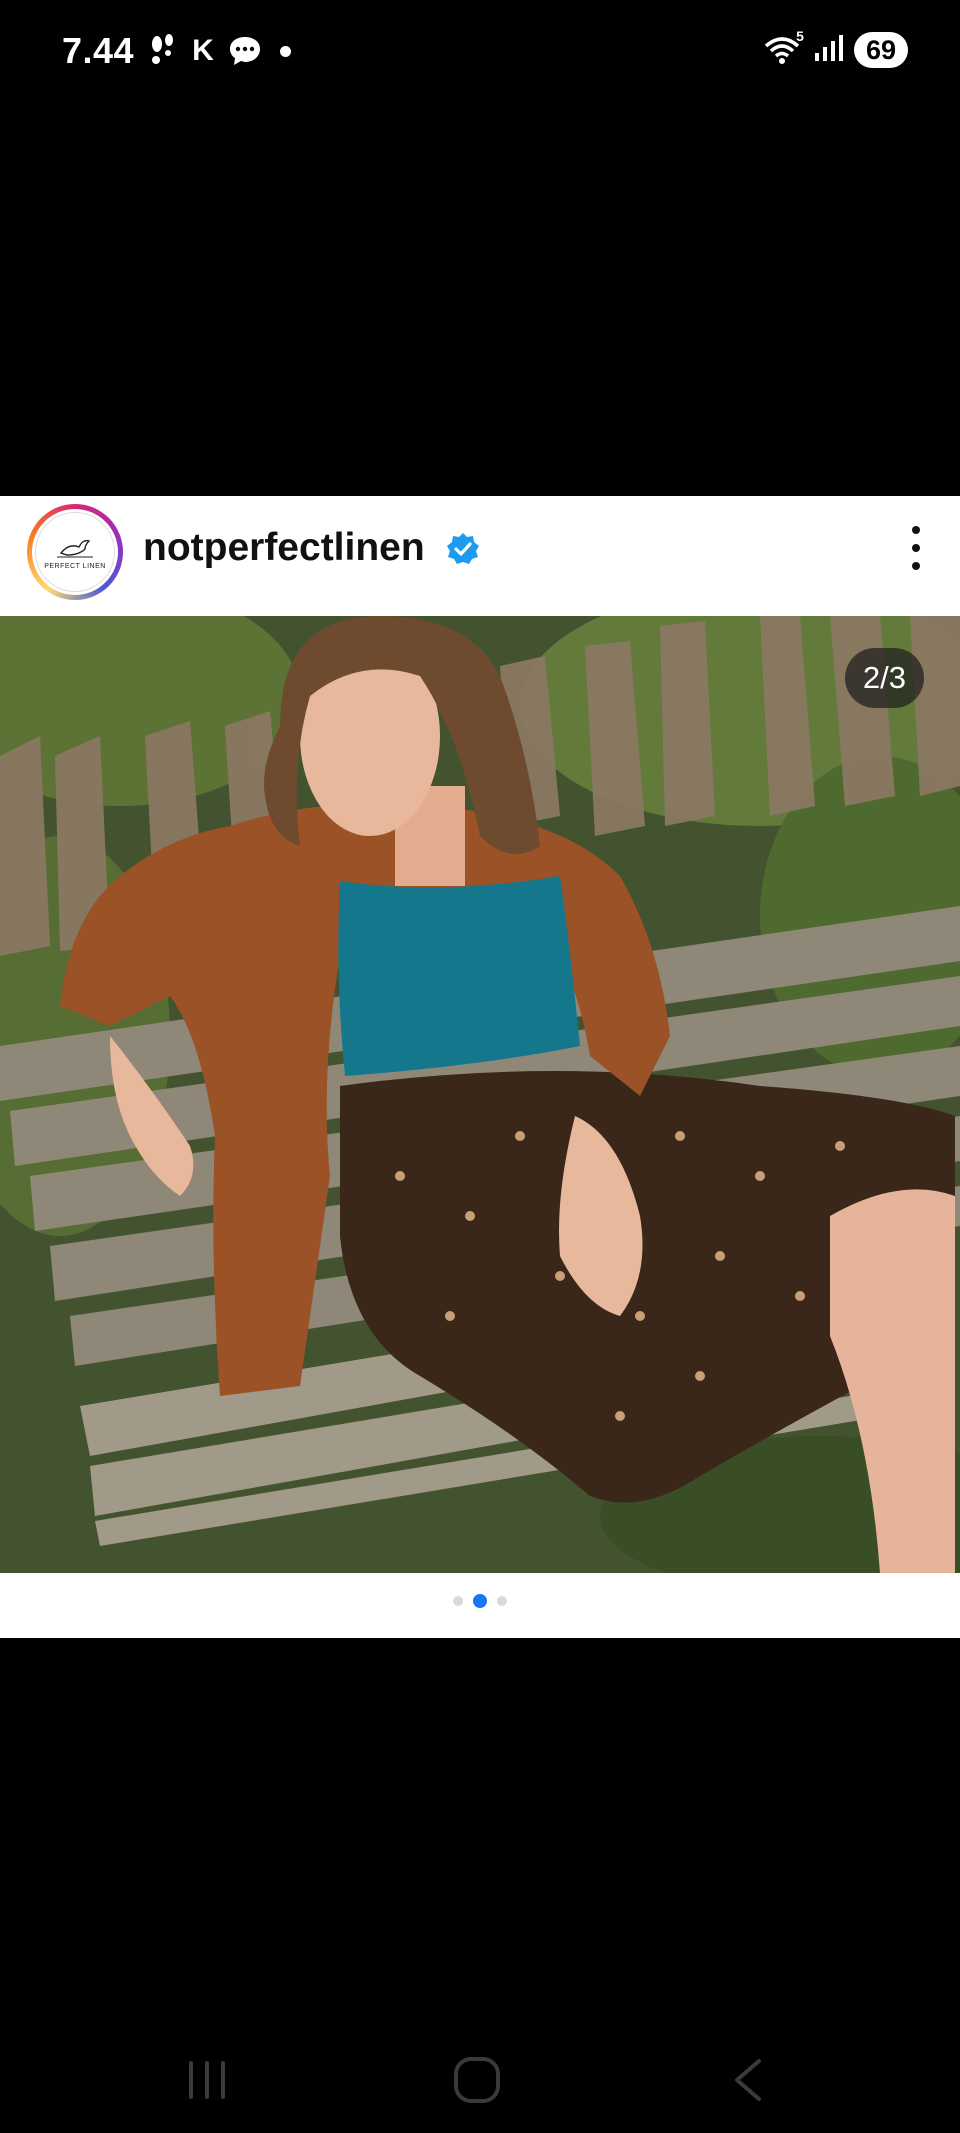  Describe the element at coordinates (284, 548) in the screenshot. I see `post-username: notperfectlinen` at that location.